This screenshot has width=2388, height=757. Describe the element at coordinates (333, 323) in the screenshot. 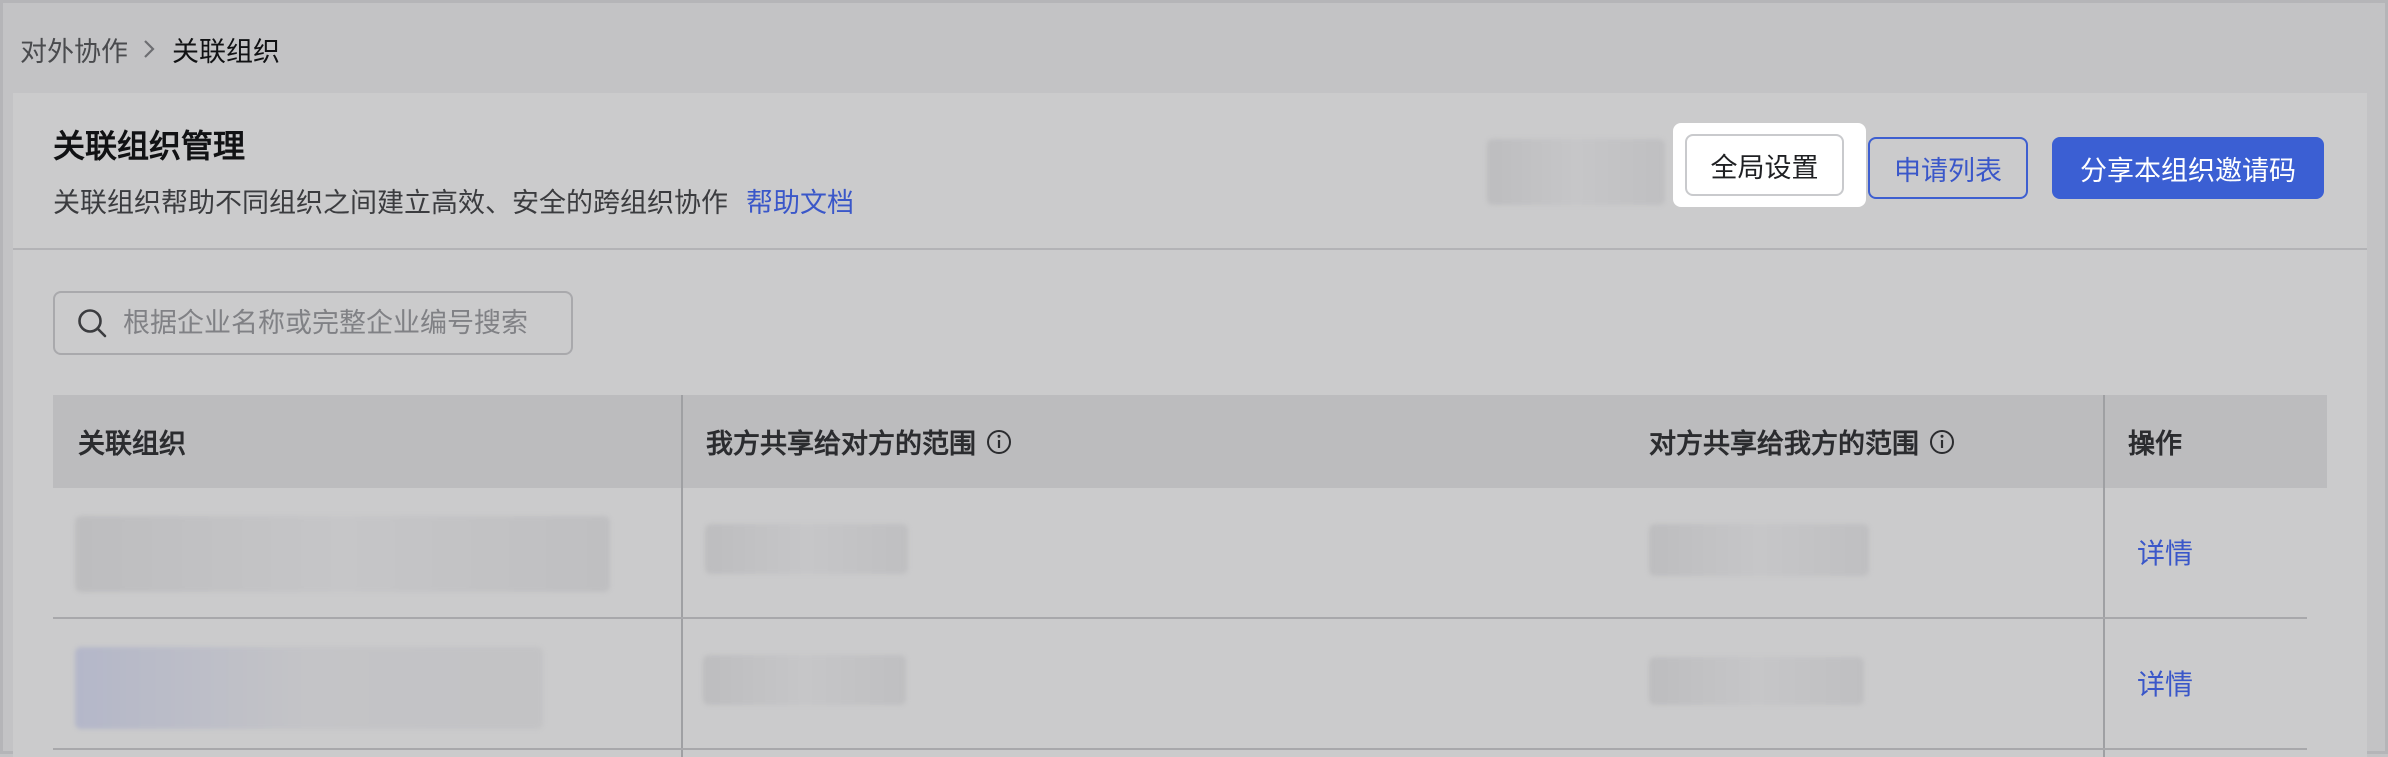

I see `search-input` at that location.